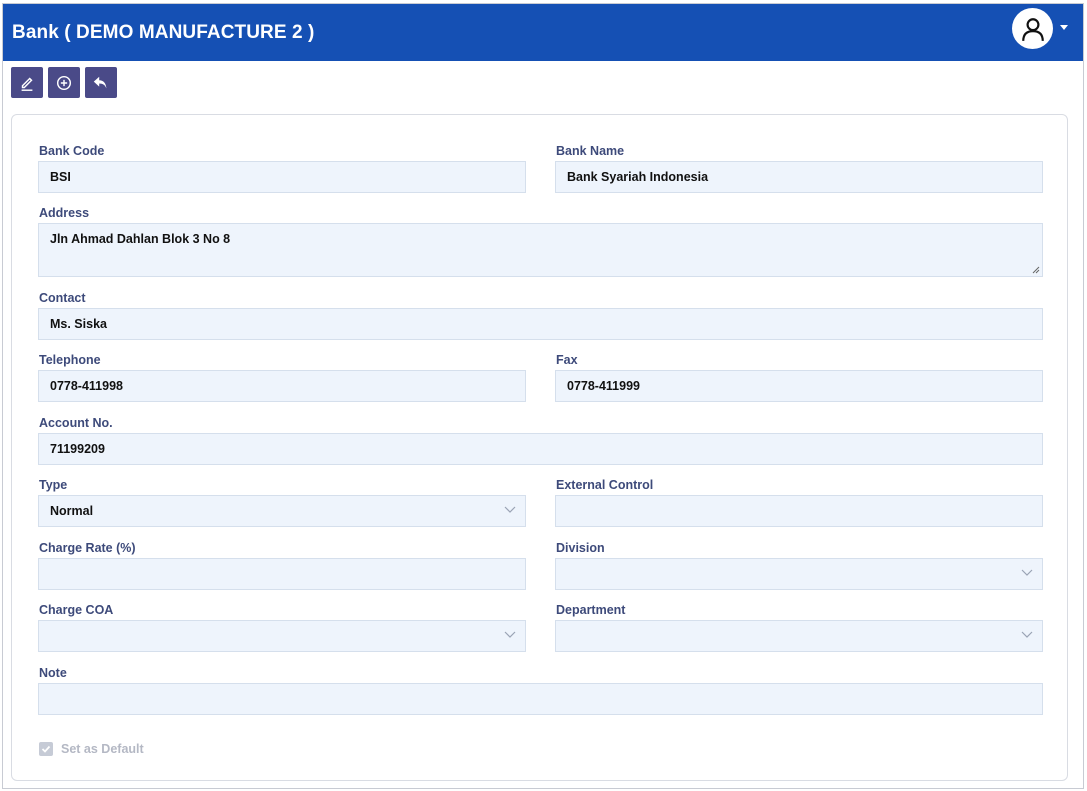 The height and width of the screenshot is (791, 1087). I want to click on user-icon, so click(1032, 29).